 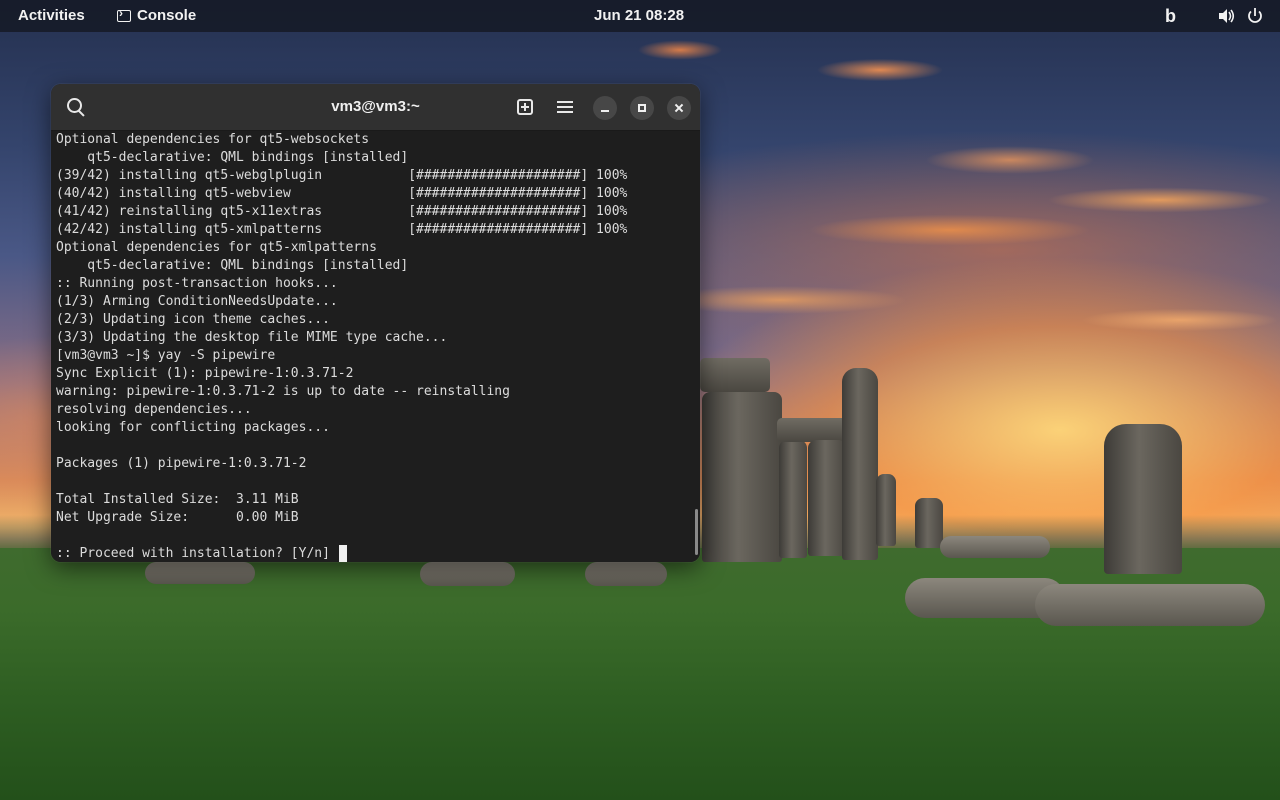 What do you see at coordinates (1226, 16) in the screenshot?
I see `volume-icon` at bounding box center [1226, 16].